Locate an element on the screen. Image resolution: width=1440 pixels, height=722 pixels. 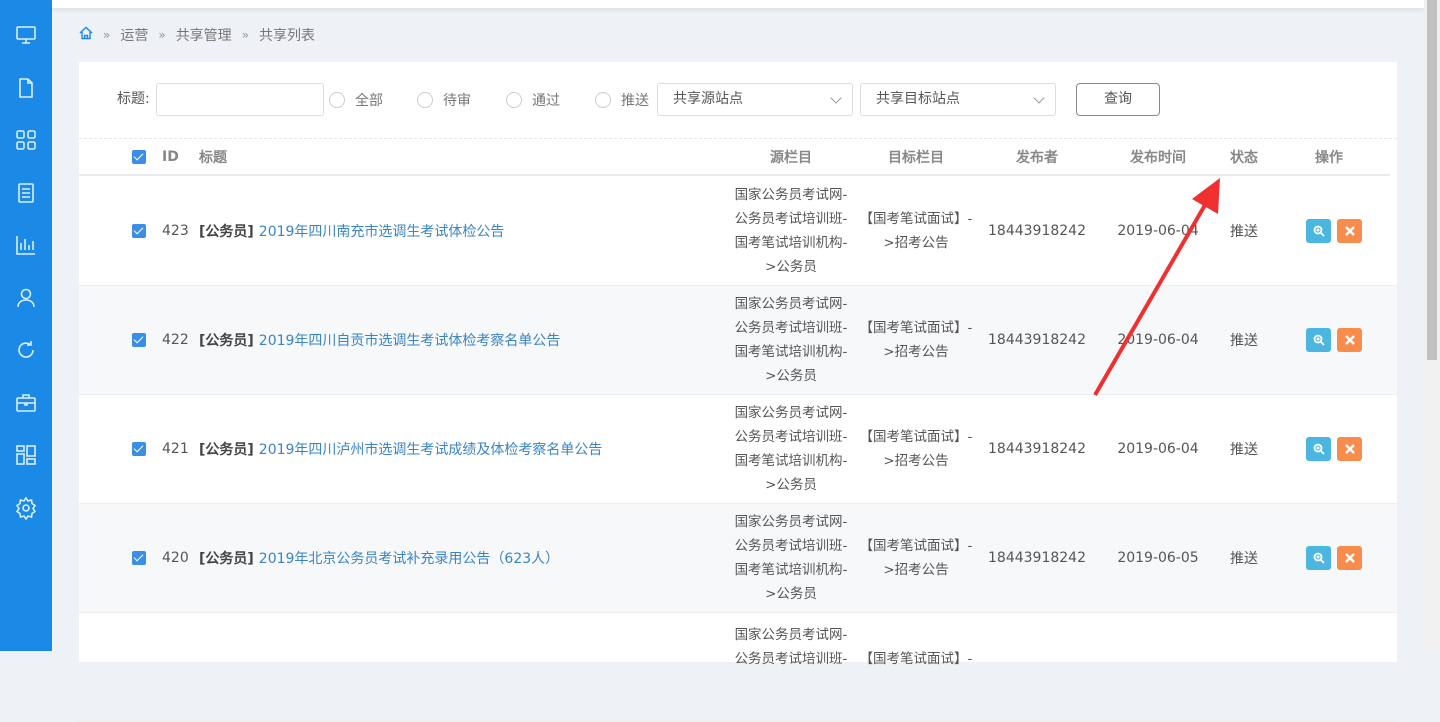
scrollbar-thumb is located at coordinates (1432, 180).